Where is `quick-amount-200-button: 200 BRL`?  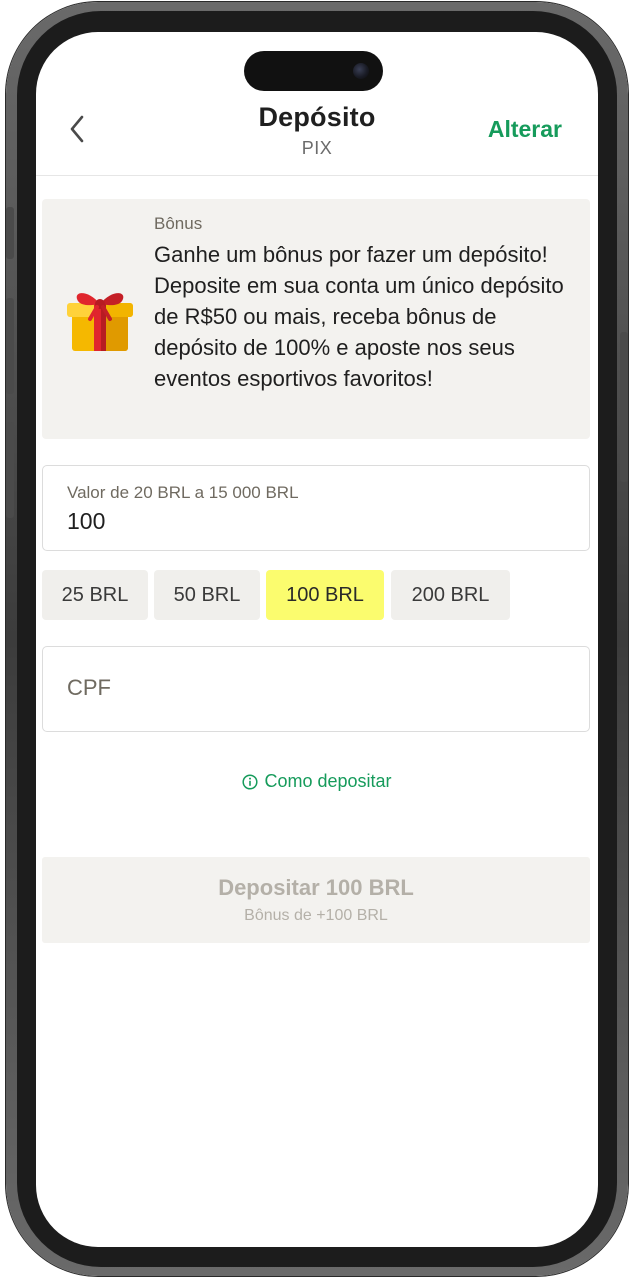 quick-amount-200-button: 200 BRL is located at coordinates (450, 595).